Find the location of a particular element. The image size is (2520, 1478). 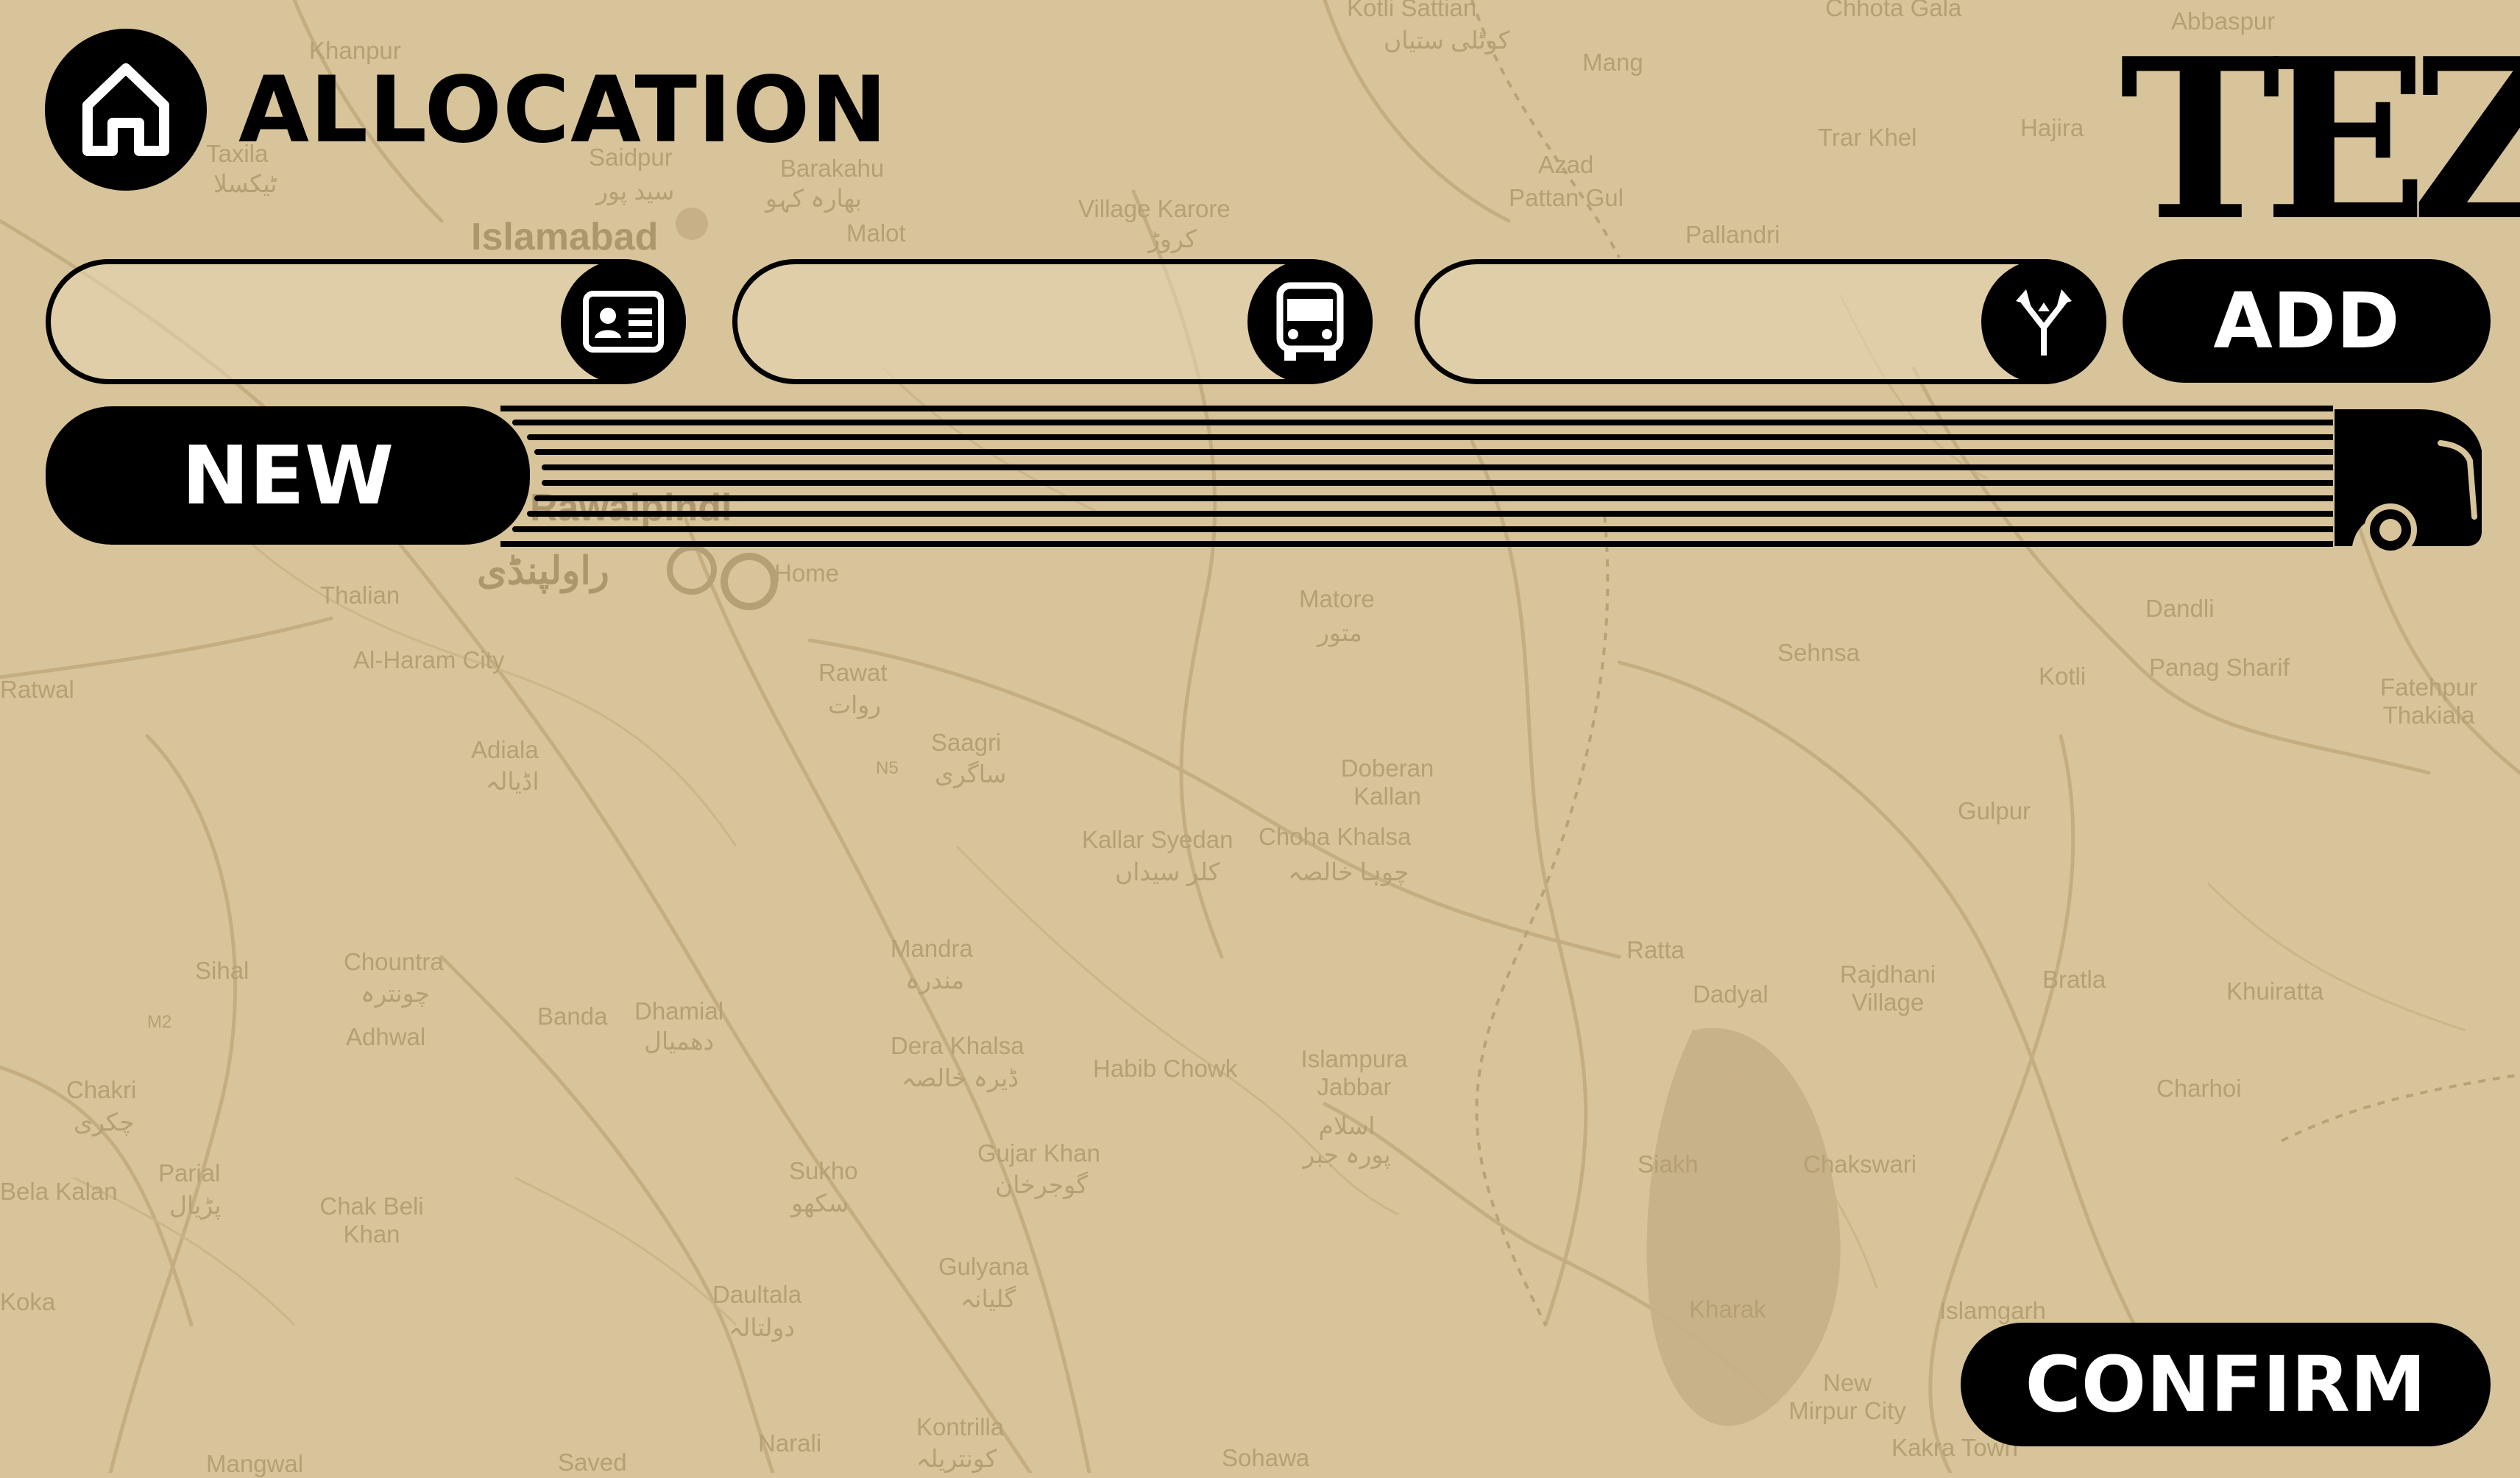

map-label: روات is located at coordinates (855, 704).